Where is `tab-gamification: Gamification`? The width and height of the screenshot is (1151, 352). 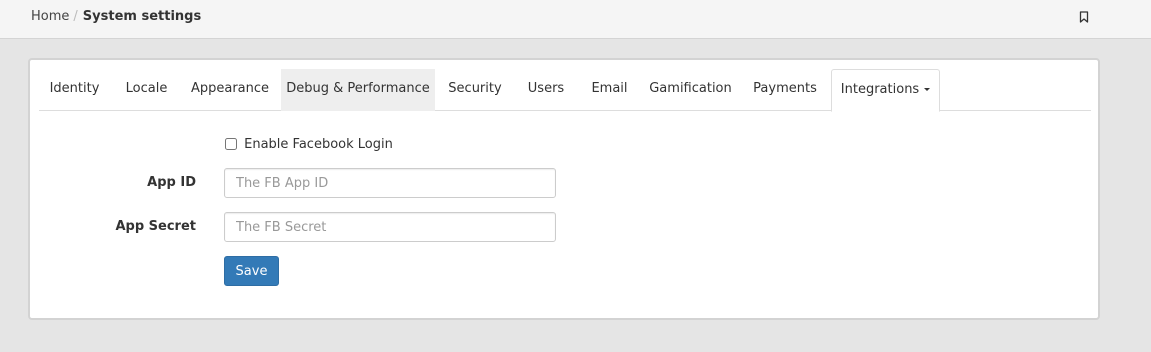 tab-gamification: Gamification is located at coordinates (690, 90).